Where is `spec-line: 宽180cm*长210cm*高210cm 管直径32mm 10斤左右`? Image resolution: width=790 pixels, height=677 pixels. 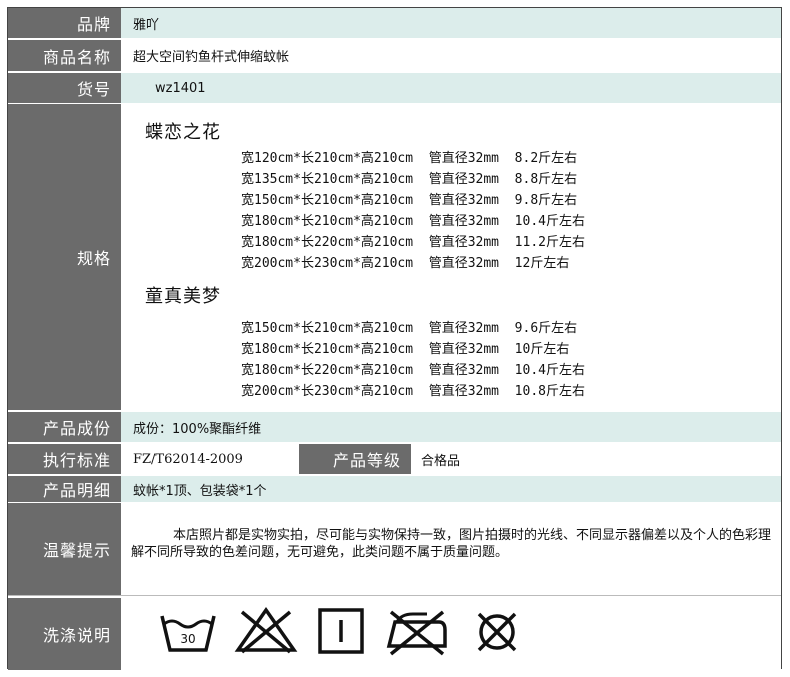 spec-line: 宽180cm*长210cm*高210cm 管直径32mm 10斤左右 is located at coordinates (405, 349).